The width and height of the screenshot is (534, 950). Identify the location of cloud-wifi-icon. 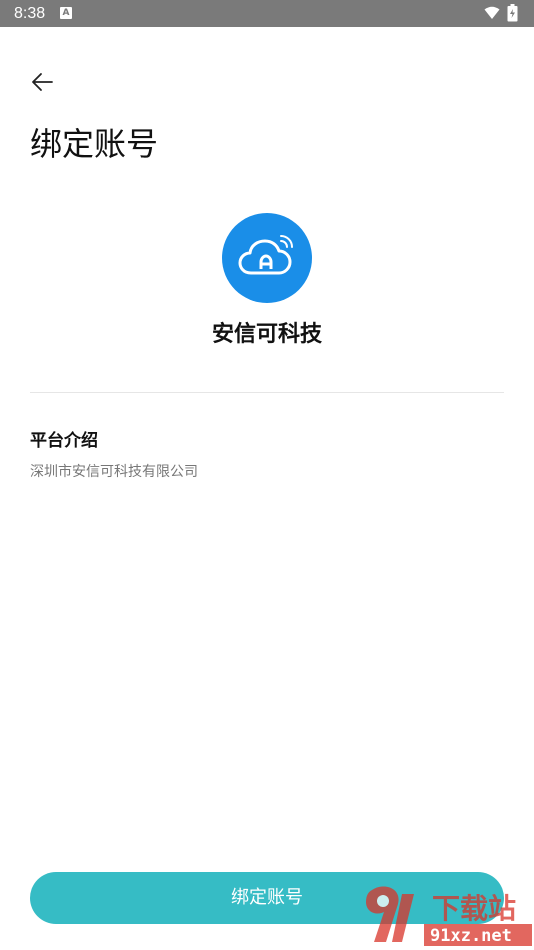
(265, 255).